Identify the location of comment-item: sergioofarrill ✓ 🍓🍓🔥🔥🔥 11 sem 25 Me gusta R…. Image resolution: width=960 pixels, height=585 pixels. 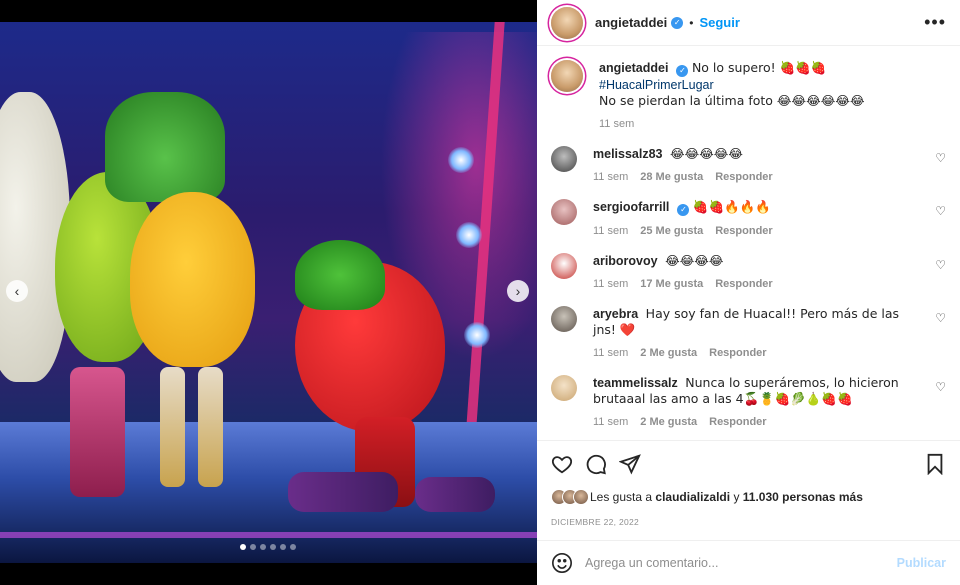
(748, 218).